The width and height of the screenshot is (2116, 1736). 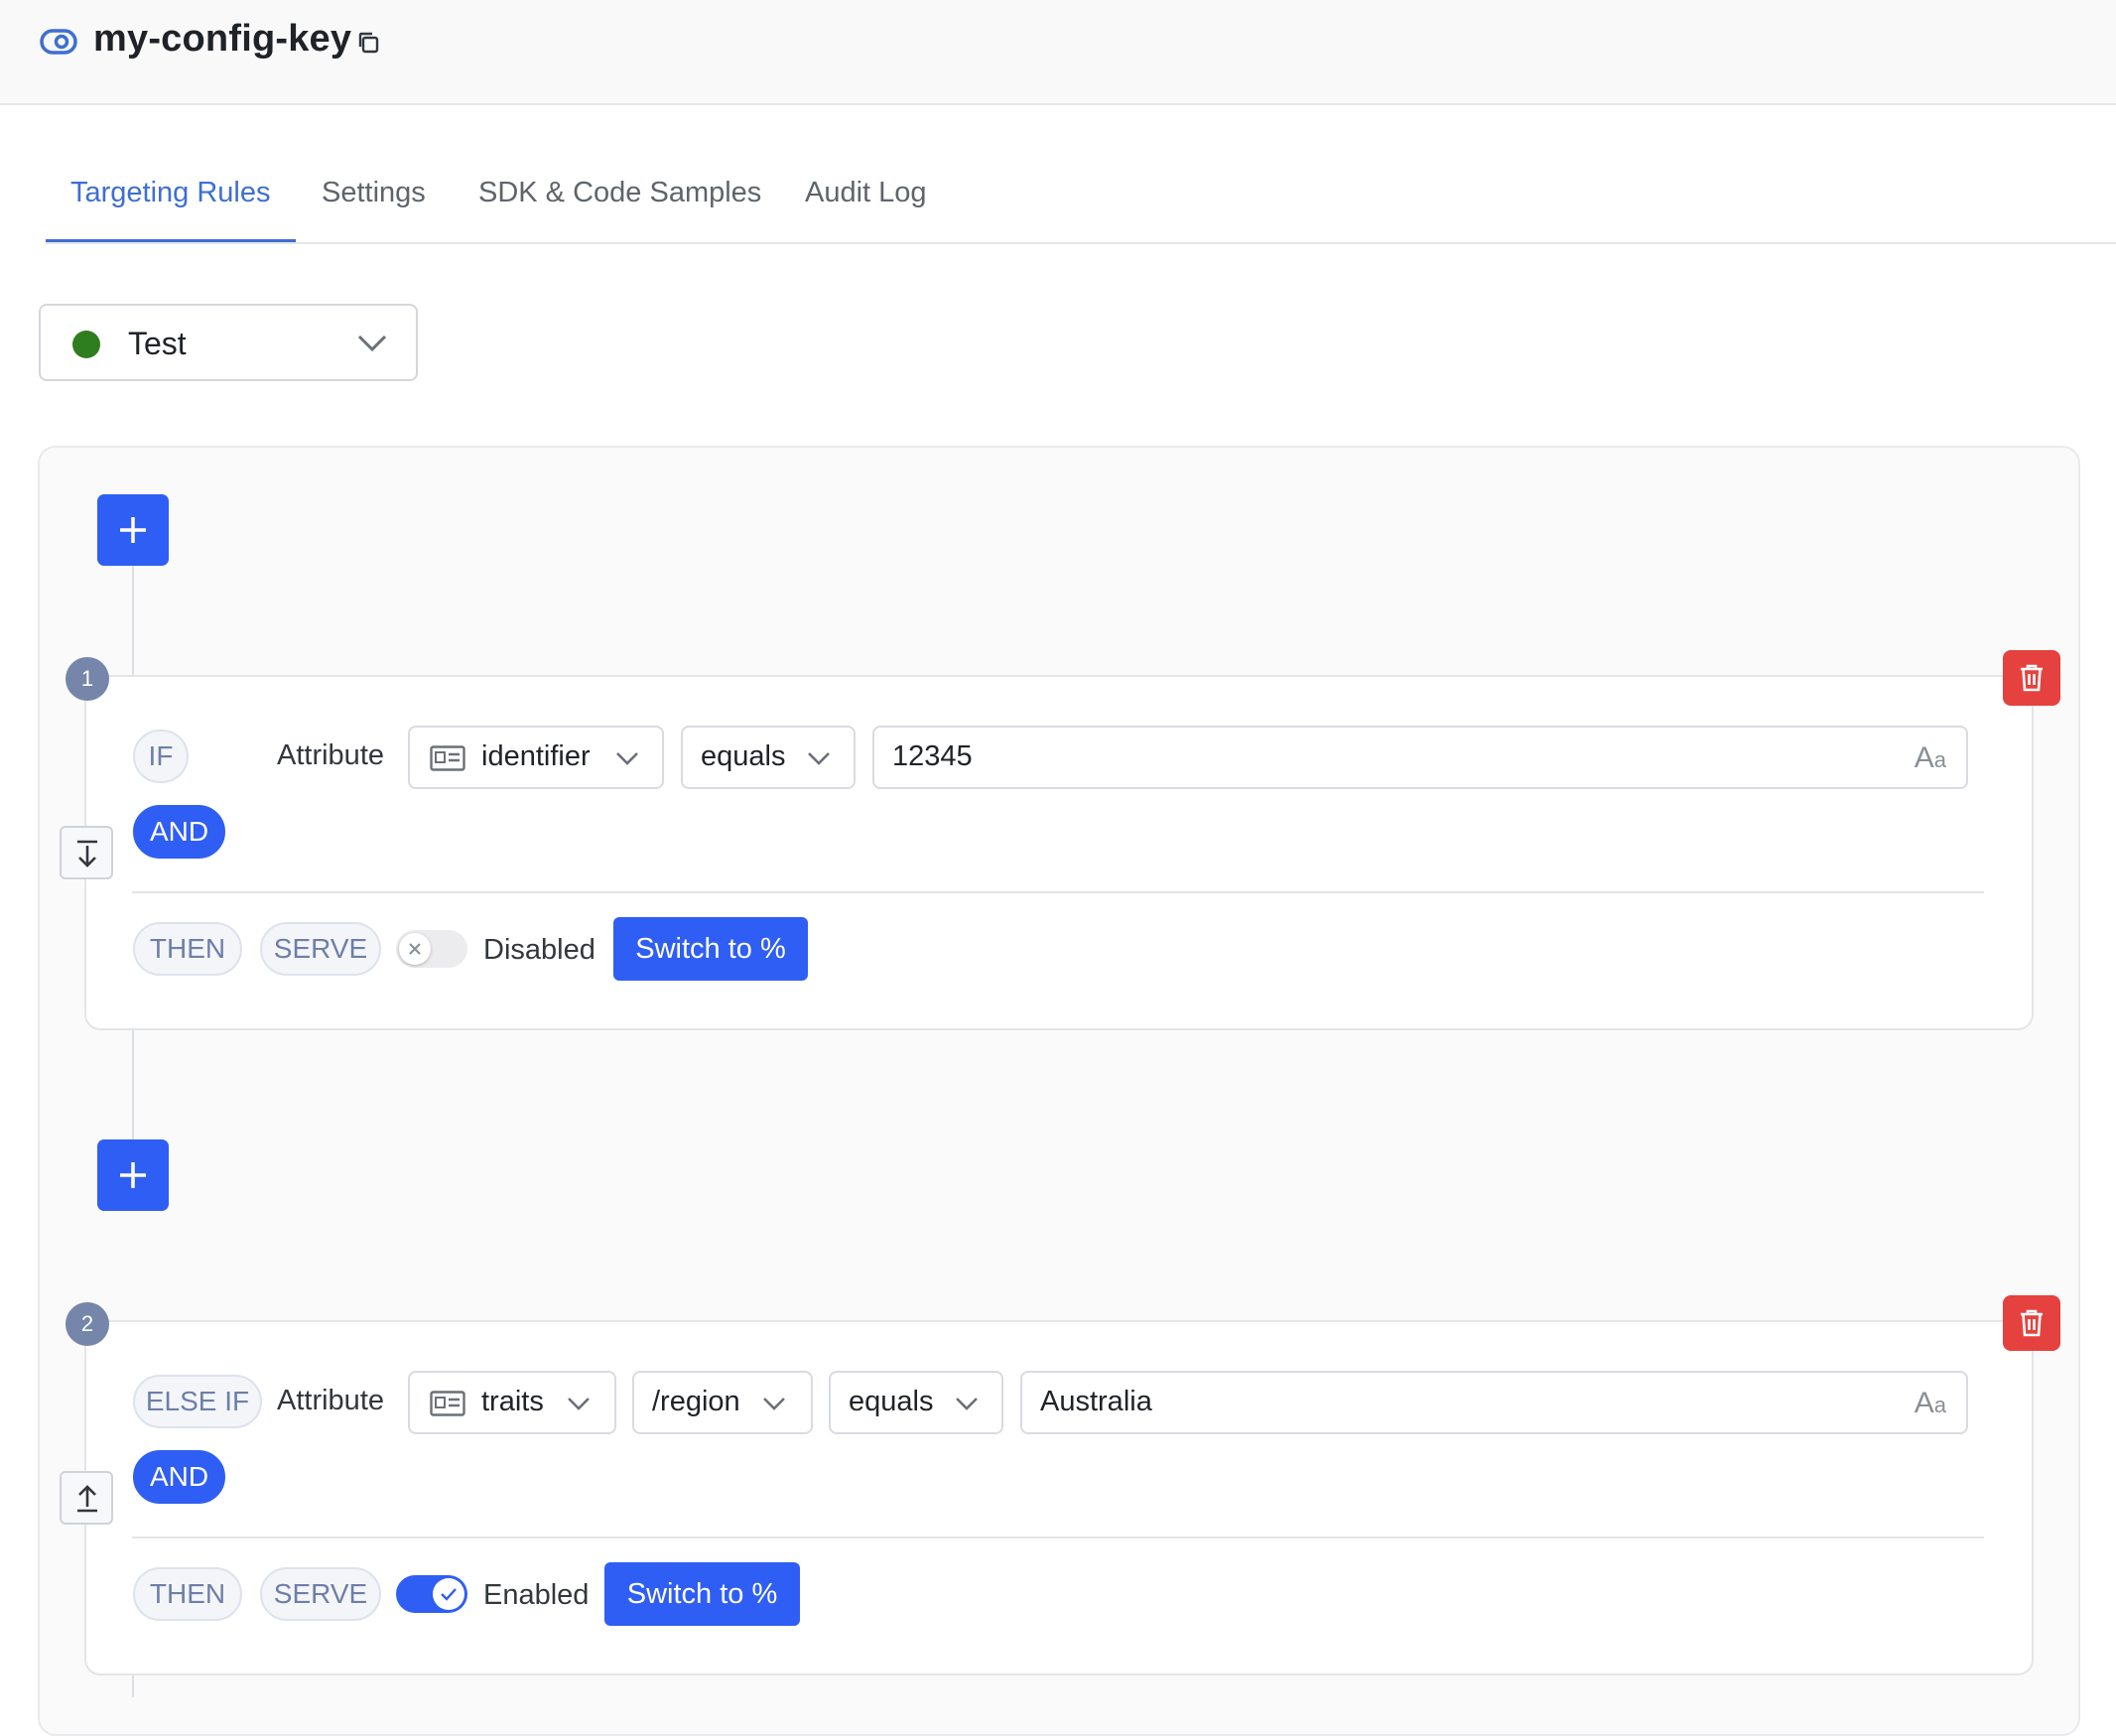 What do you see at coordinates (539, 950) in the screenshot?
I see `toggle-state-label: Disabled` at bounding box center [539, 950].